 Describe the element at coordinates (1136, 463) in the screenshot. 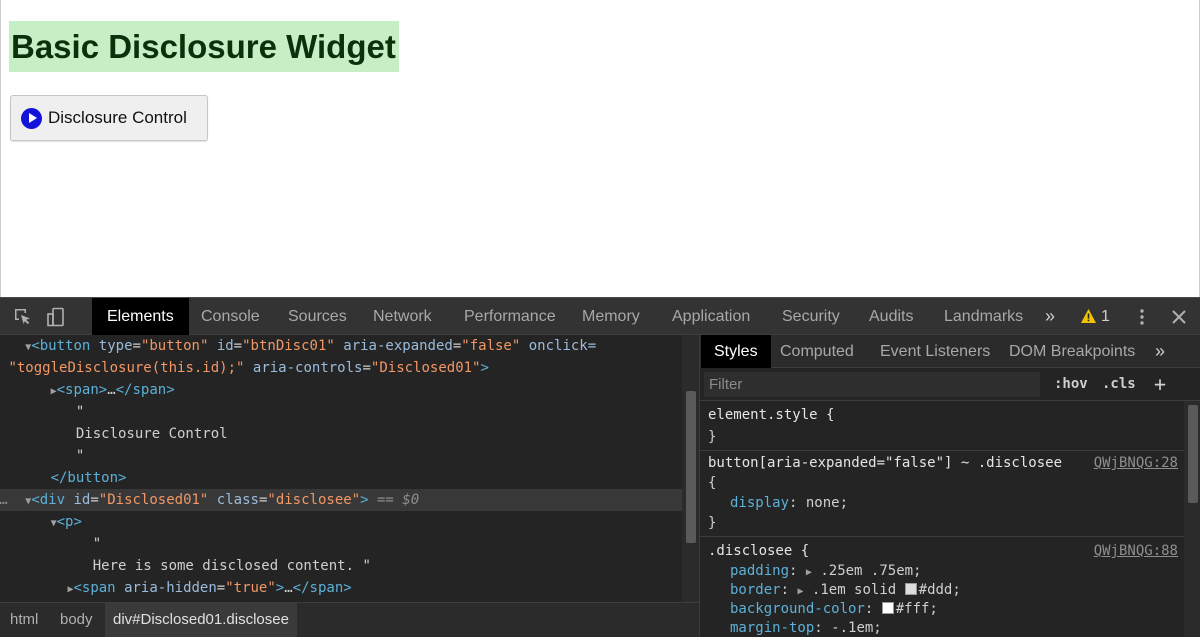

I see `rule-source-link: QWjBNQG:28` at that location.